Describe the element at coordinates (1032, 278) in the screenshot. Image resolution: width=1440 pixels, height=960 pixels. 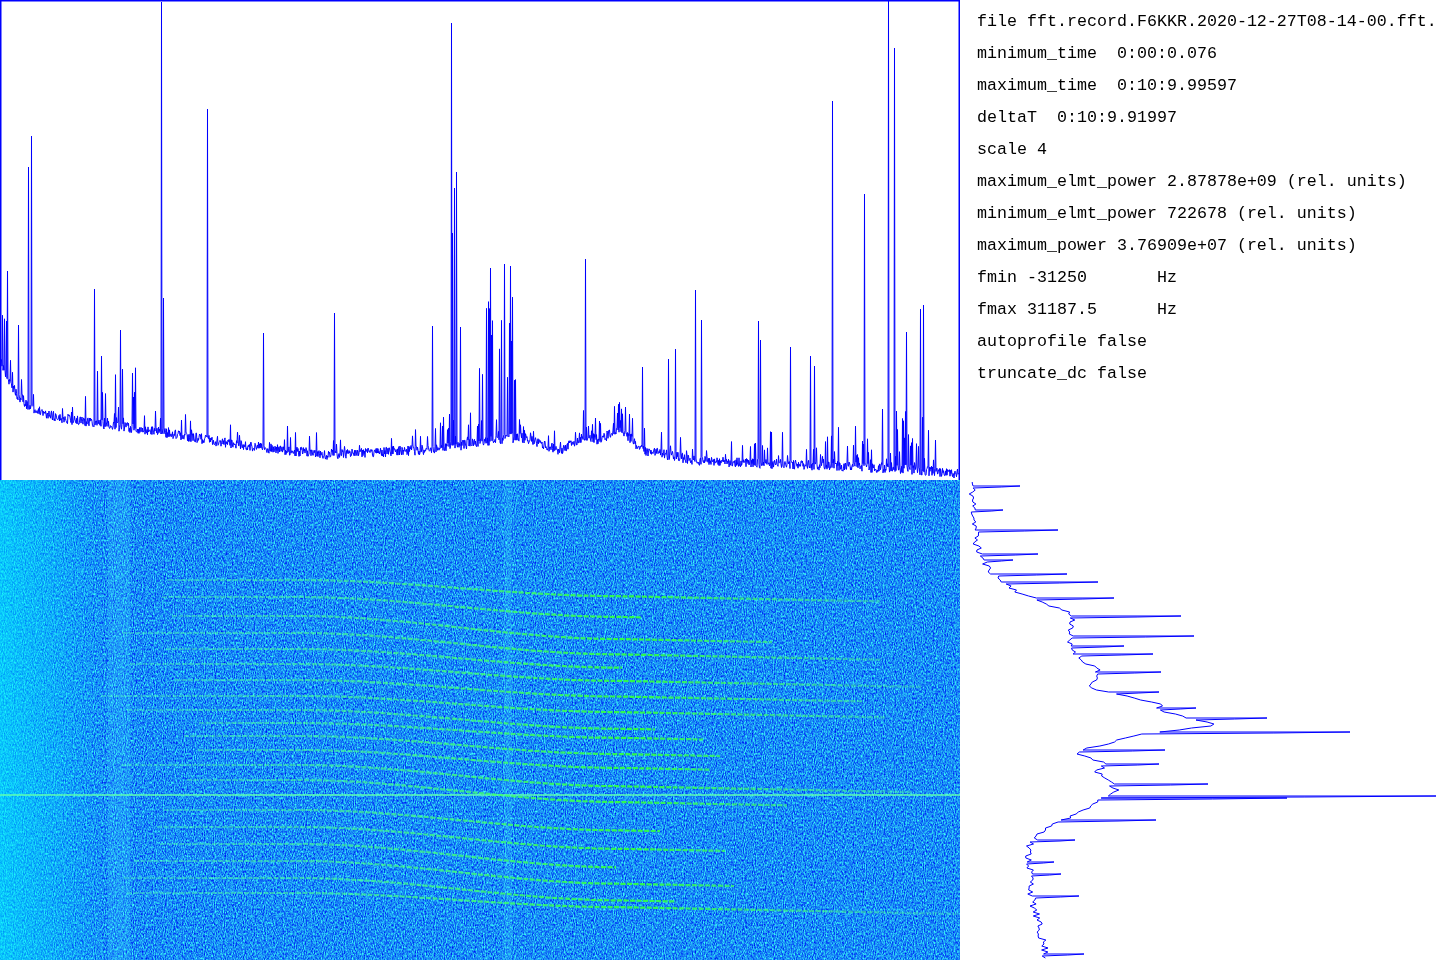
I see `info-line: fmin -31250` at that location.